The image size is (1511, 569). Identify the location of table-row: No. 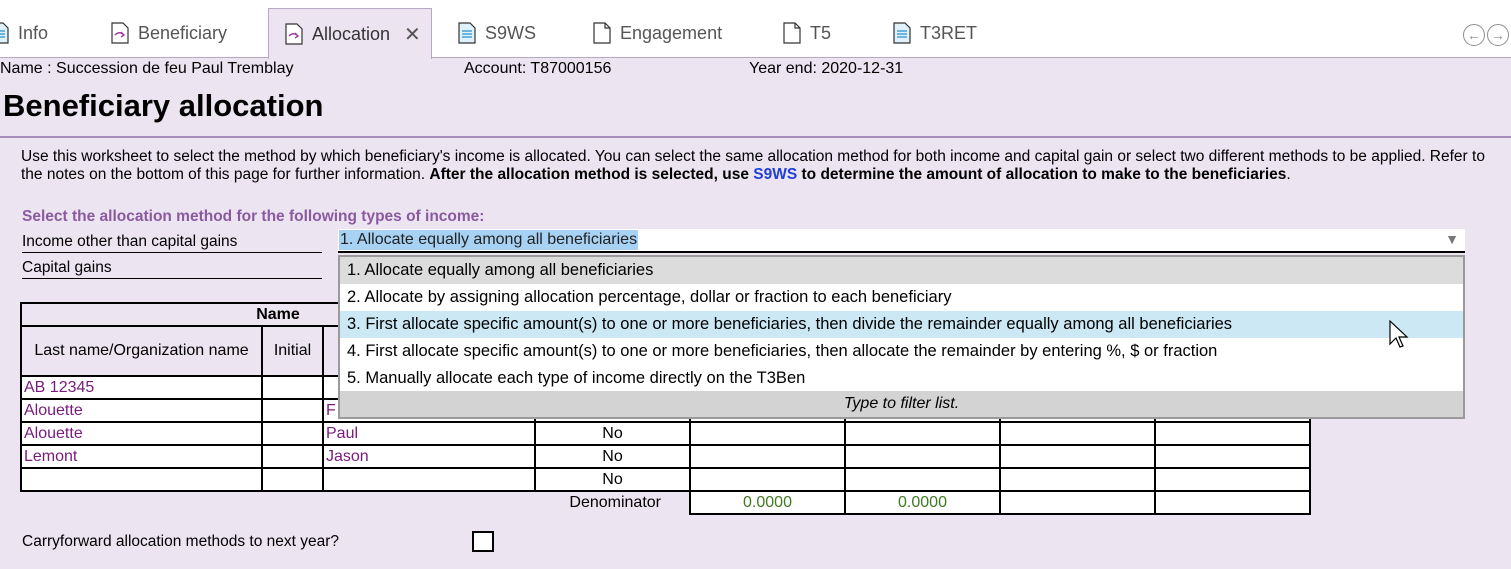
(665, 479).